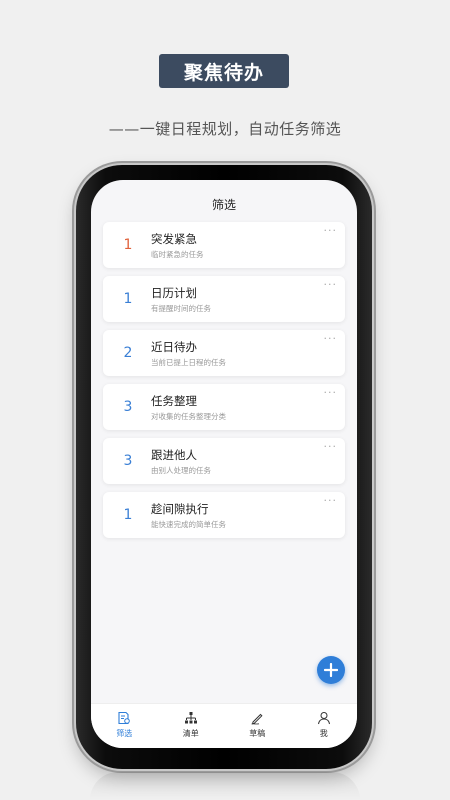  Describe the element at coordinates (181, 308) in the screenshot. I see `filter-description: 有提醒时间的任务` at that location.